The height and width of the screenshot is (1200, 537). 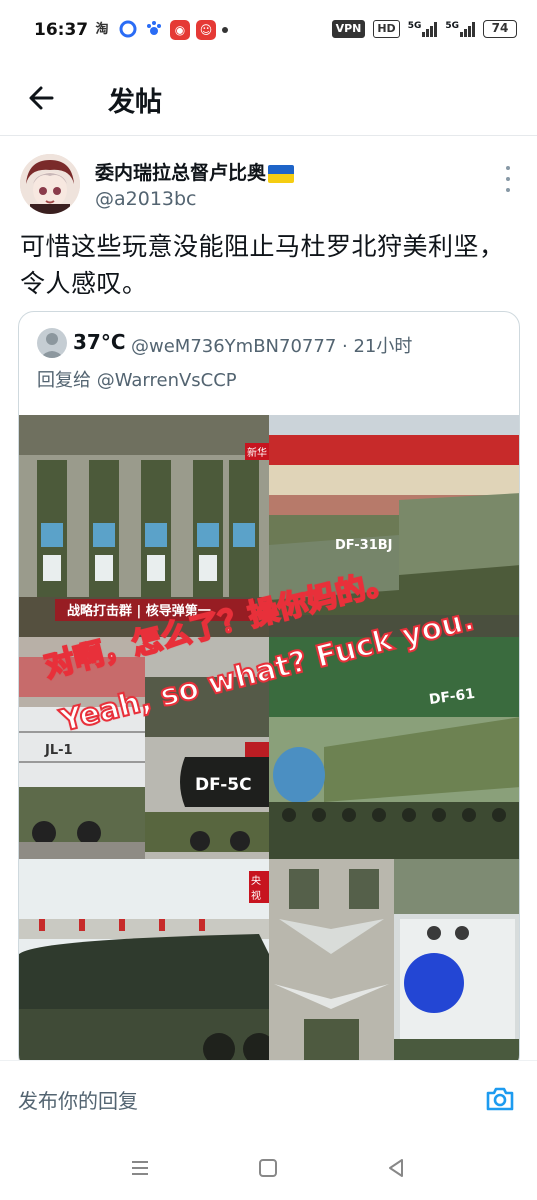 I want to click on back-button, so click(x=42, y=98).